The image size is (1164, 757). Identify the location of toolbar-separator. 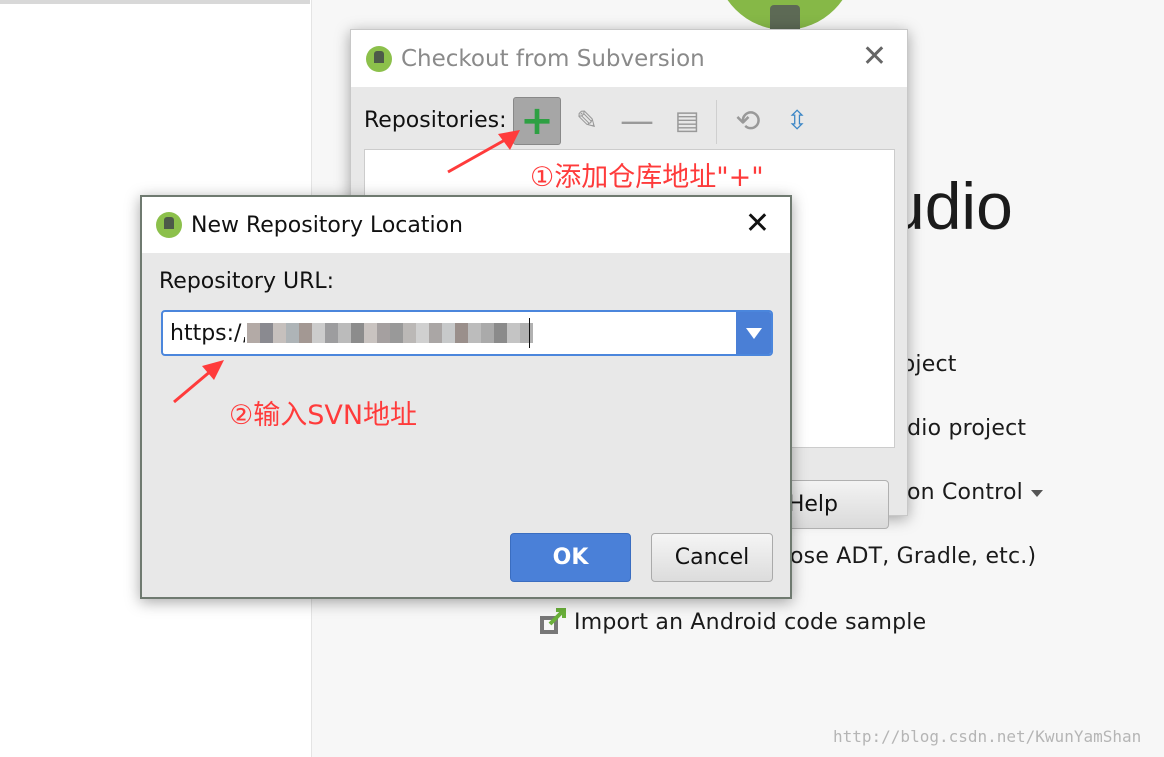
(716, 122).